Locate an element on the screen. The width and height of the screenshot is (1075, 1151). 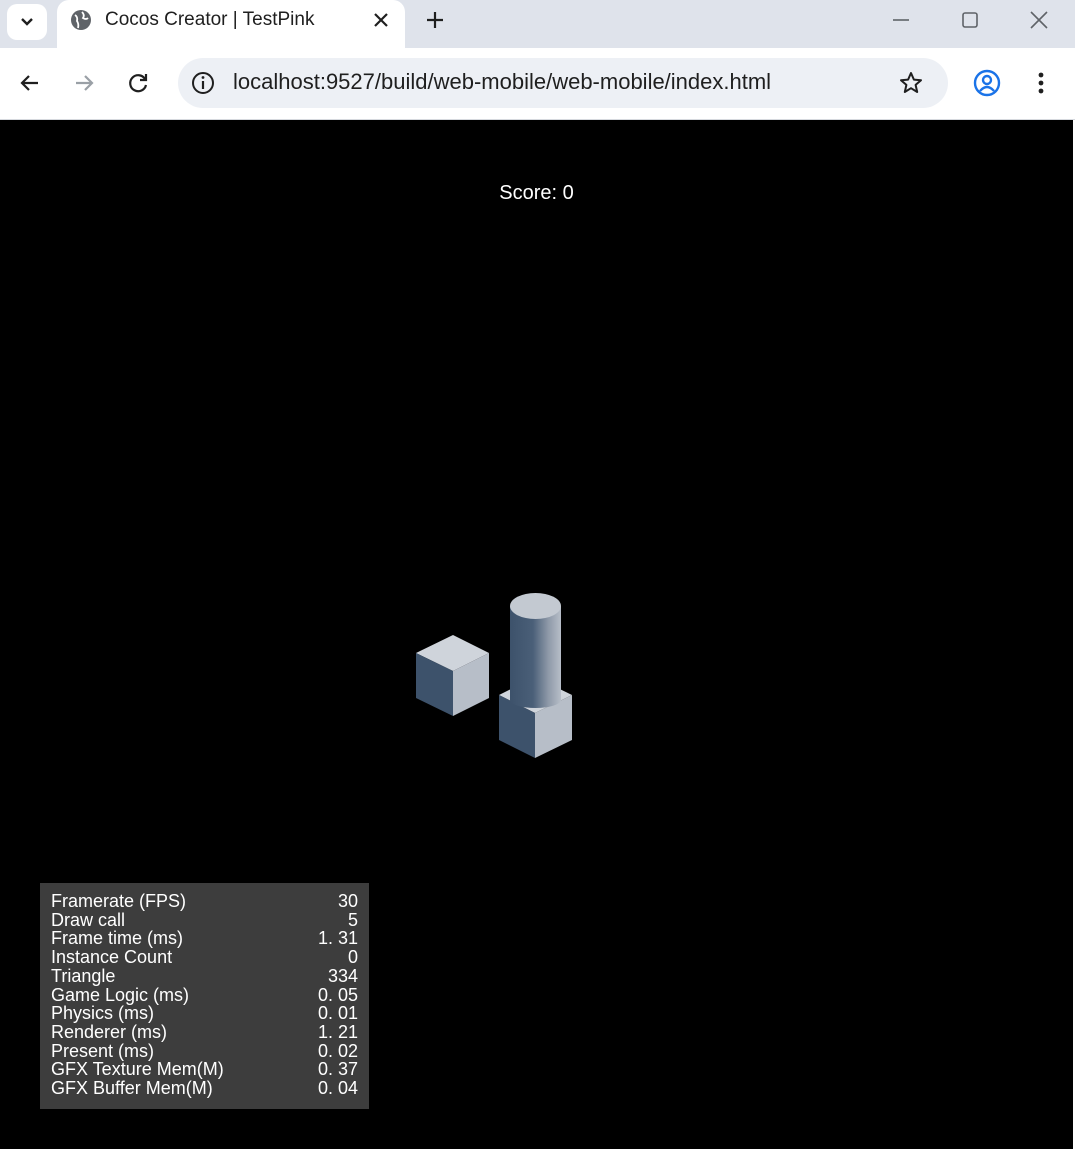
tab-close-icon is located at coordinates (381, 20).